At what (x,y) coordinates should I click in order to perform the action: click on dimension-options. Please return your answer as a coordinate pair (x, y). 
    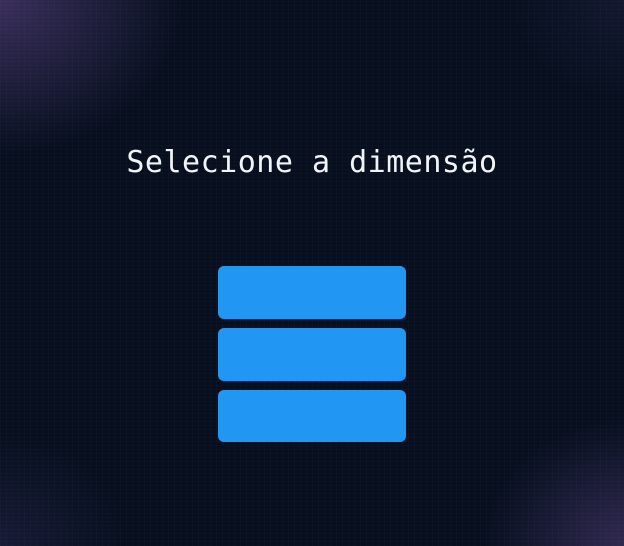
    Looking at the image, I should click on (312, 354).